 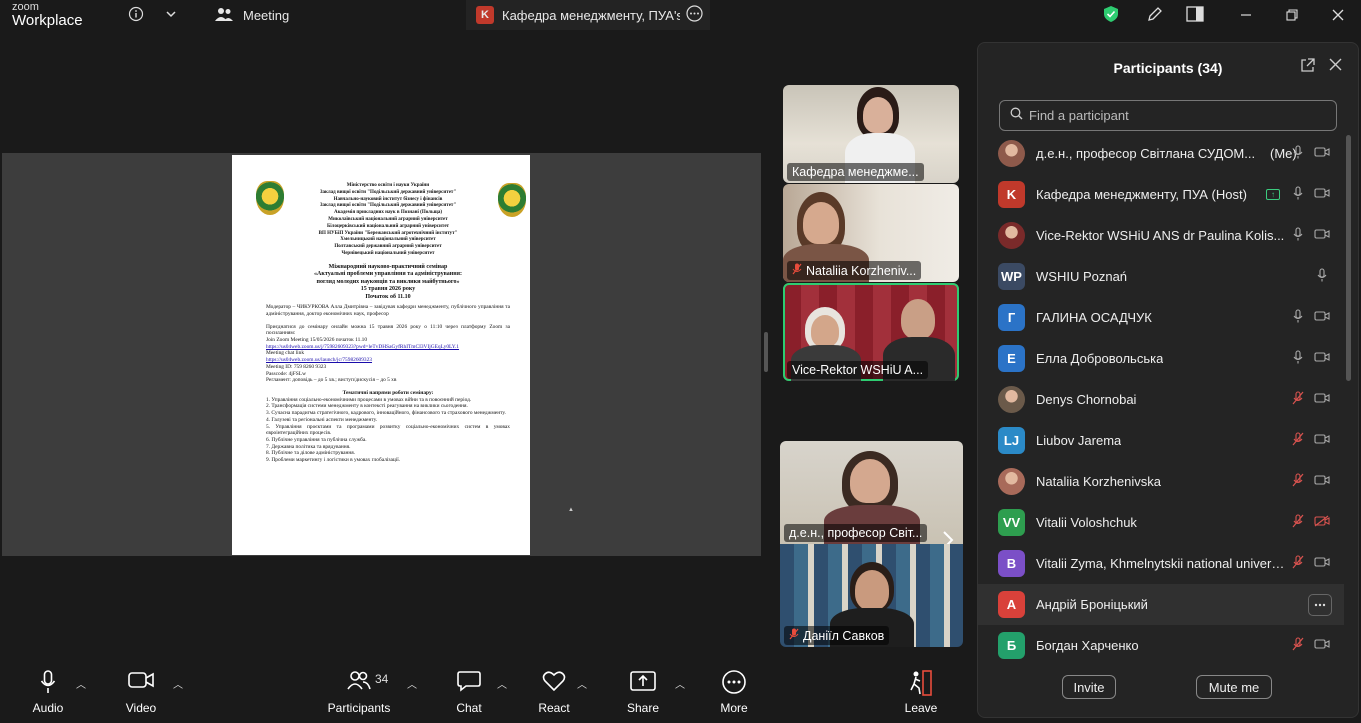 I want to click on participant-more-button, so click(x=1320, y=604).